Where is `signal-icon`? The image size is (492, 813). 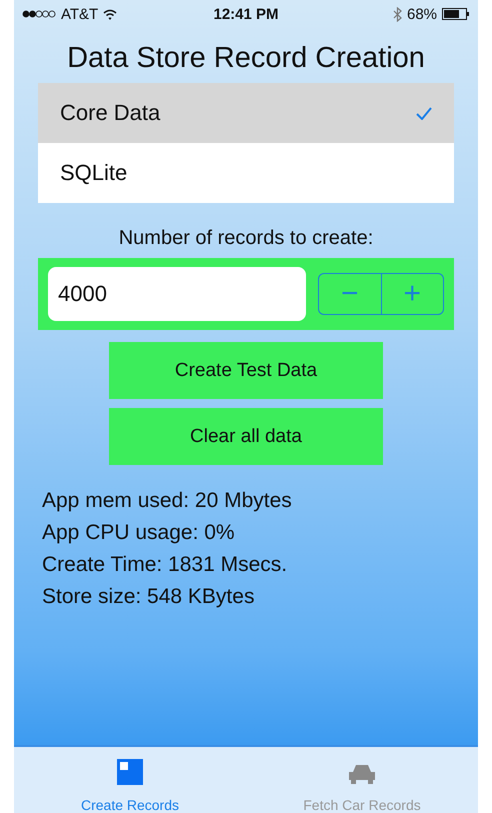
signal-icon is located at coordinates (39, 14).